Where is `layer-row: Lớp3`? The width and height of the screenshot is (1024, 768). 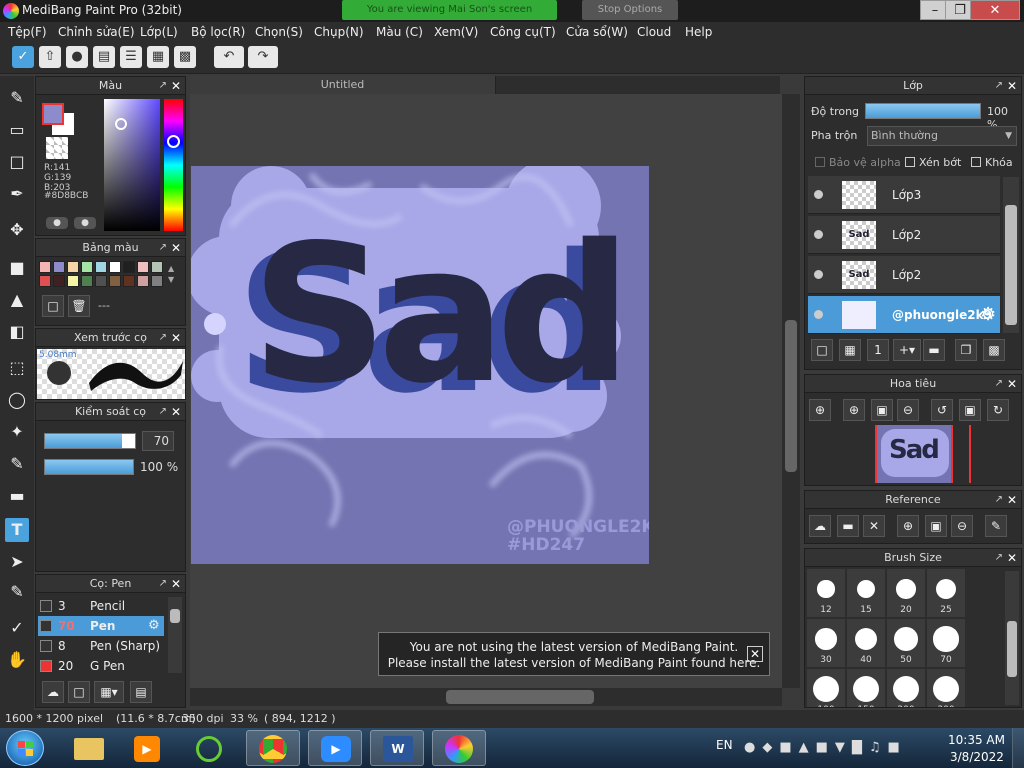
layer-row: Lớp3 is located at coordinates (904, 195).